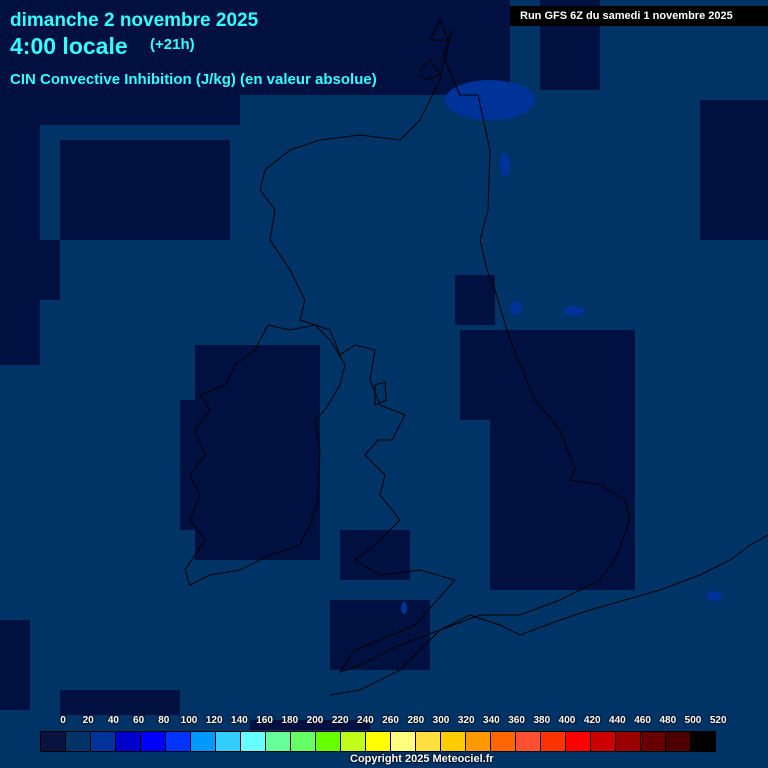 This screenshot has height=768, width=768. Describe the element at coordinates (466, 720) in the screenshot. I see `legend-label: 320` at that location.